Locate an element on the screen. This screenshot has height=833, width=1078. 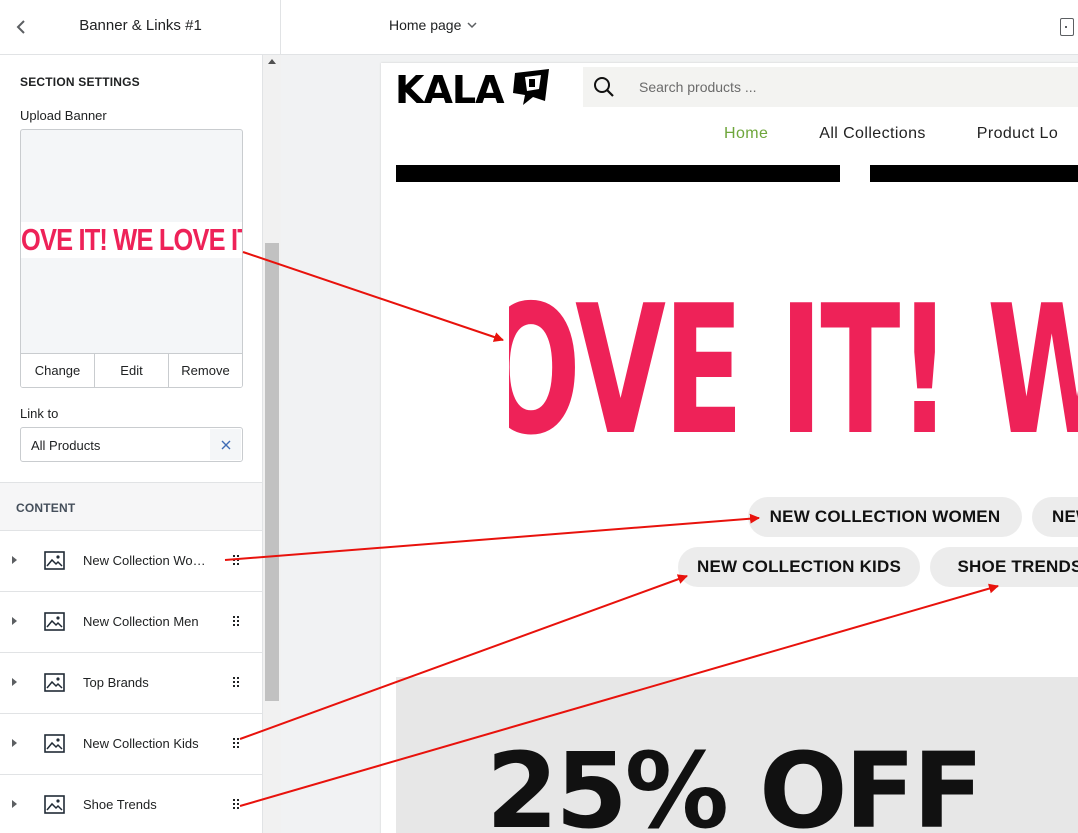
content-heading: CONTENT is located at coordinates (46, 508).